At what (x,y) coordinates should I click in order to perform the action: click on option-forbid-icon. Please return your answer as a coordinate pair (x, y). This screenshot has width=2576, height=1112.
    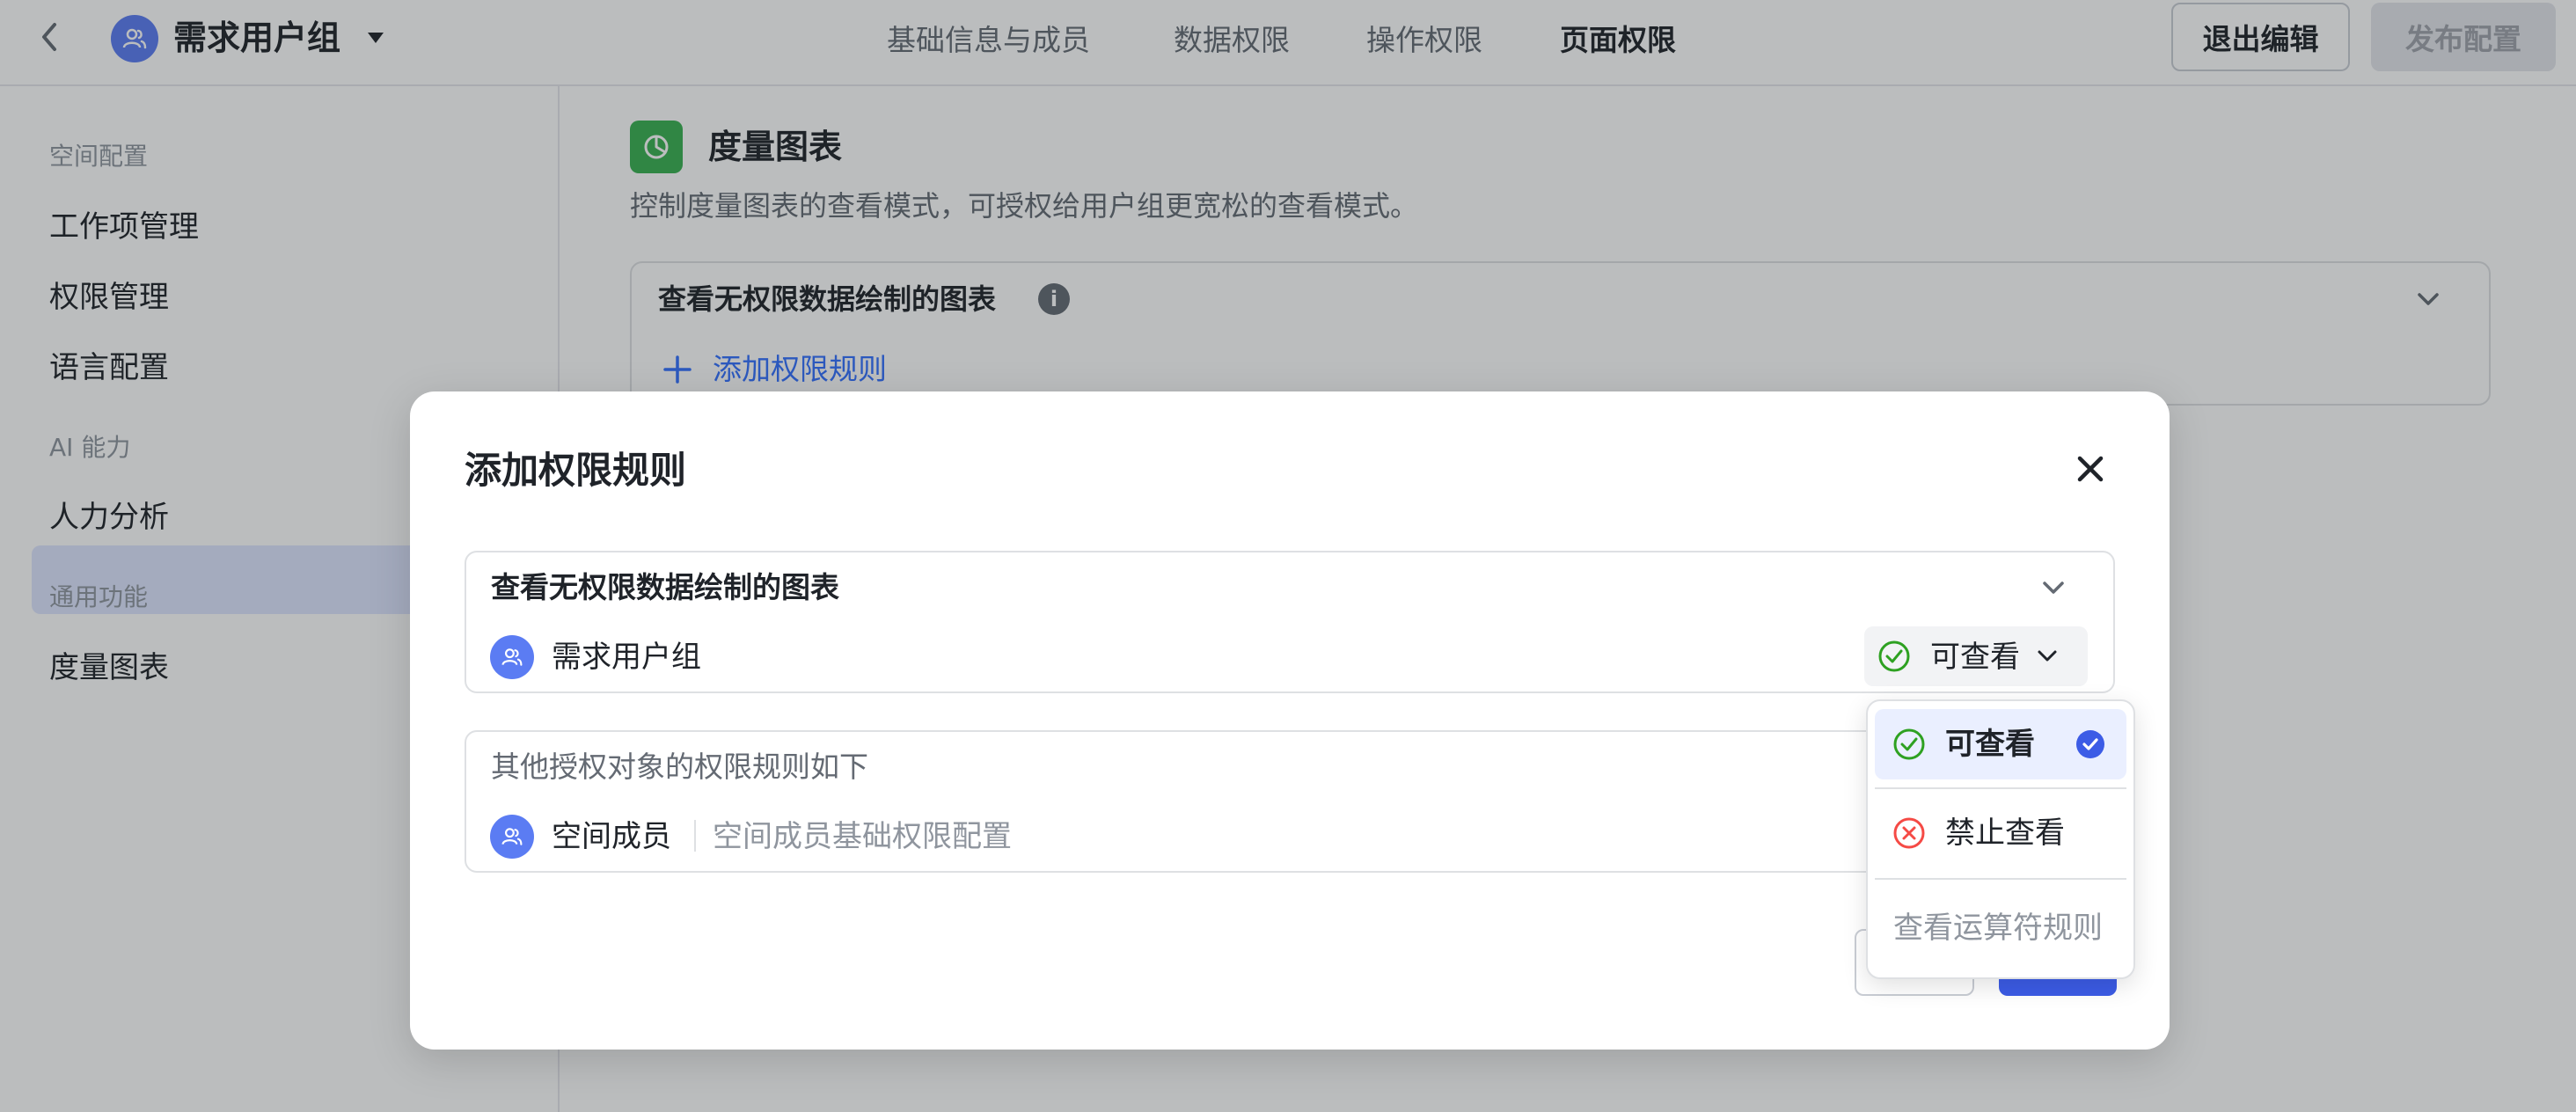
    Looking at the image, I should click on (1909, 833).